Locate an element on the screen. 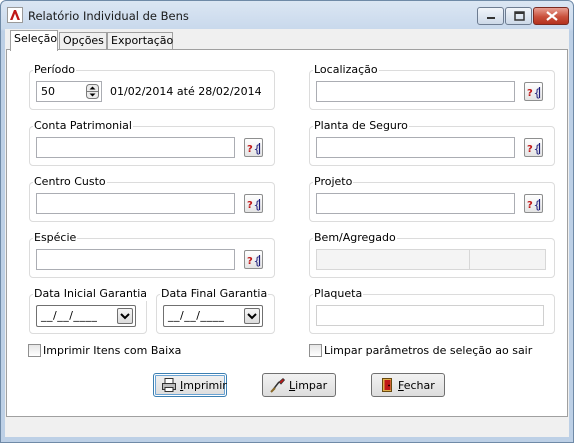  maximize-button is located at coordinates (518, 16).